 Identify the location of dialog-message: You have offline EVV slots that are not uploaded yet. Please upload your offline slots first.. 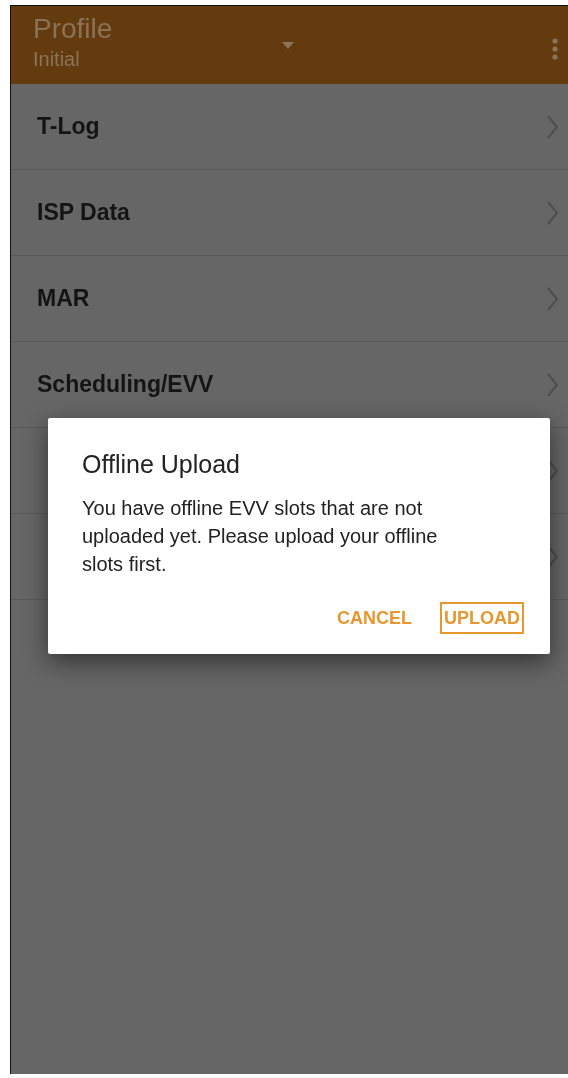
(260, 536).